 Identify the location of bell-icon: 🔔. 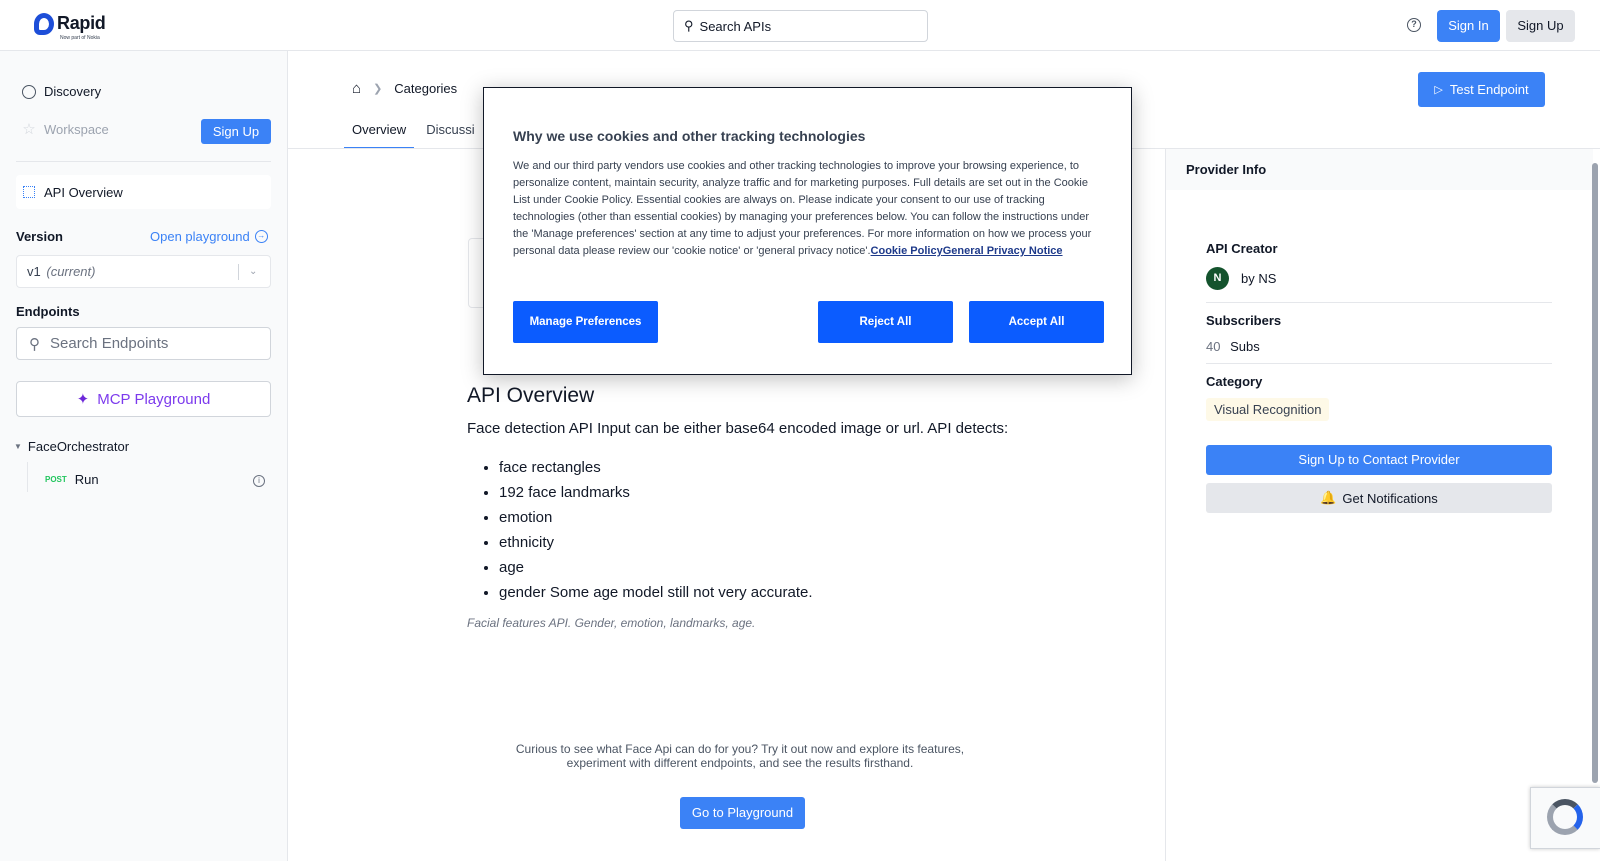
(1328, 497).